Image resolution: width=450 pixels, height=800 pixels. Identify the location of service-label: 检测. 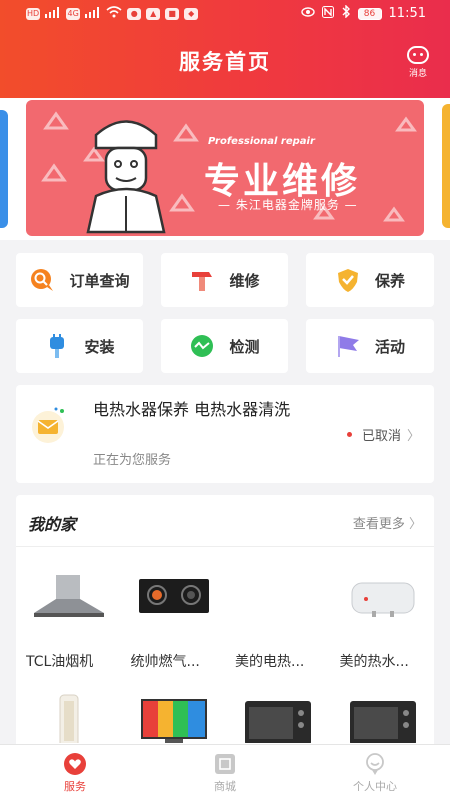
(244, 346).